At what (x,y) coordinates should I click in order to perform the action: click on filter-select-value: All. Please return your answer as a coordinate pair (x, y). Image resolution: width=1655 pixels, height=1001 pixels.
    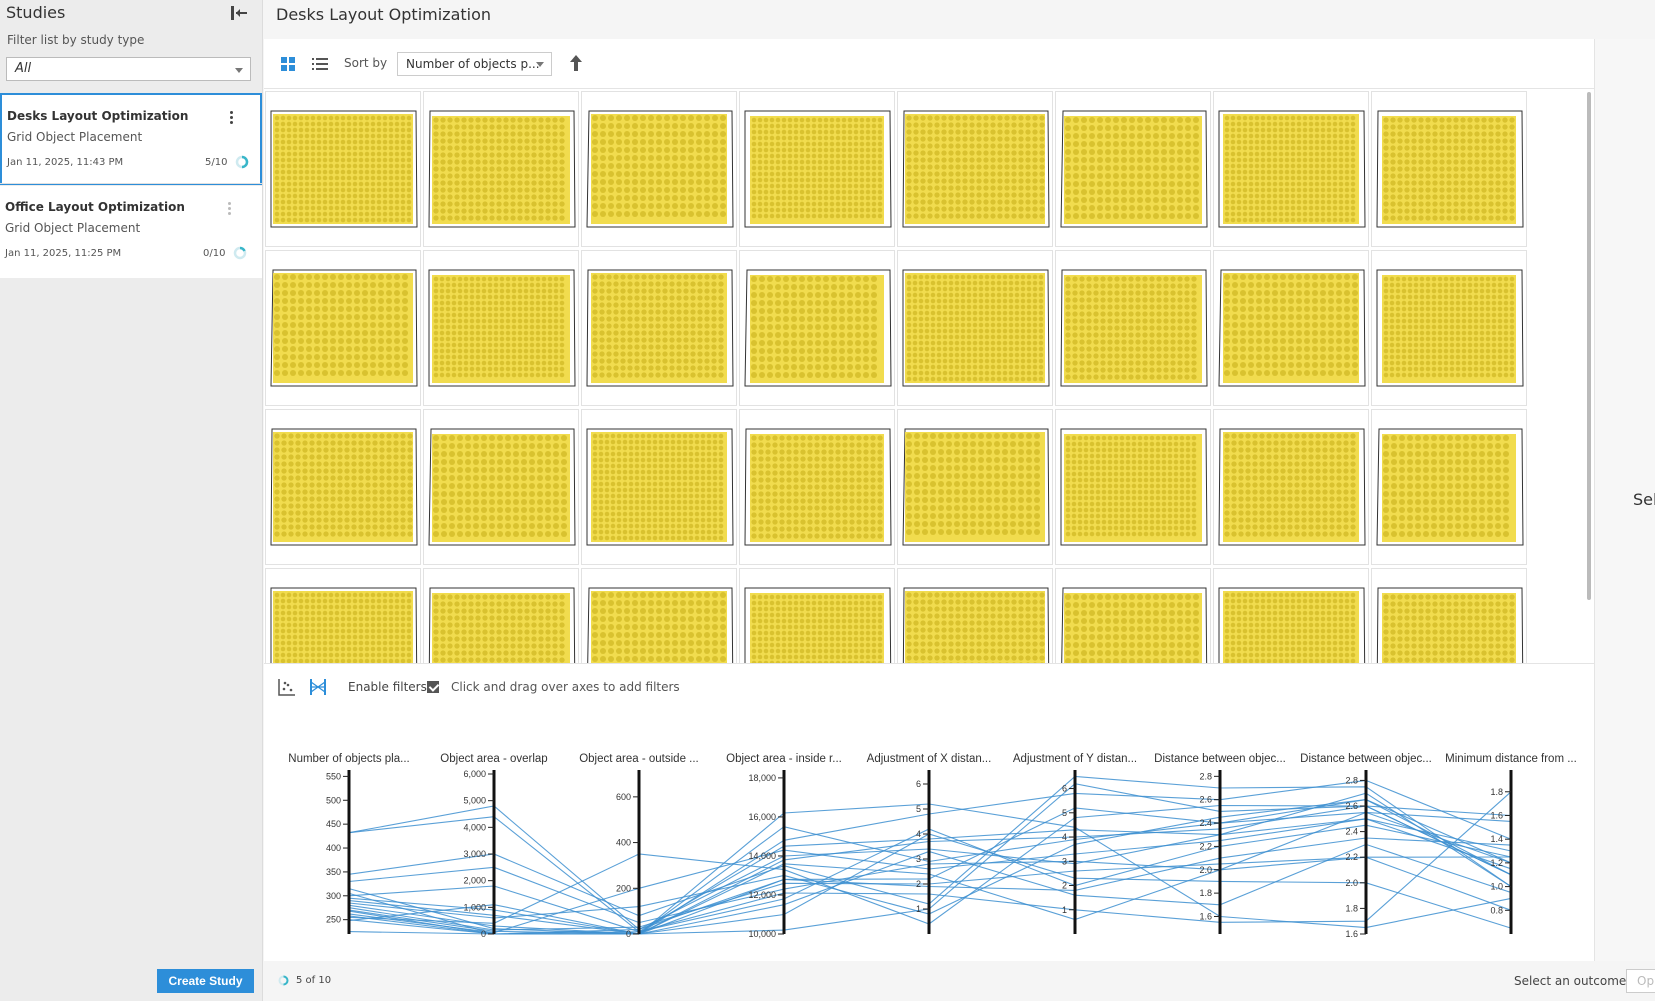
    Looking at the image, I should click on (23, 68).